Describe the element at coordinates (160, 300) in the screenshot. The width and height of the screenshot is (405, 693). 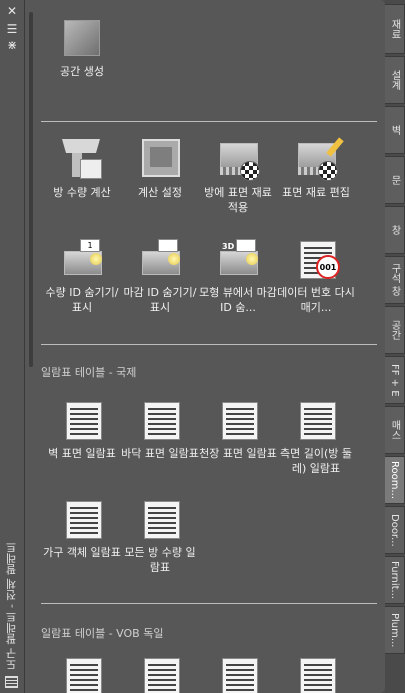
I see `tool-label: 마감 ID 숨기기/표시` at that location.